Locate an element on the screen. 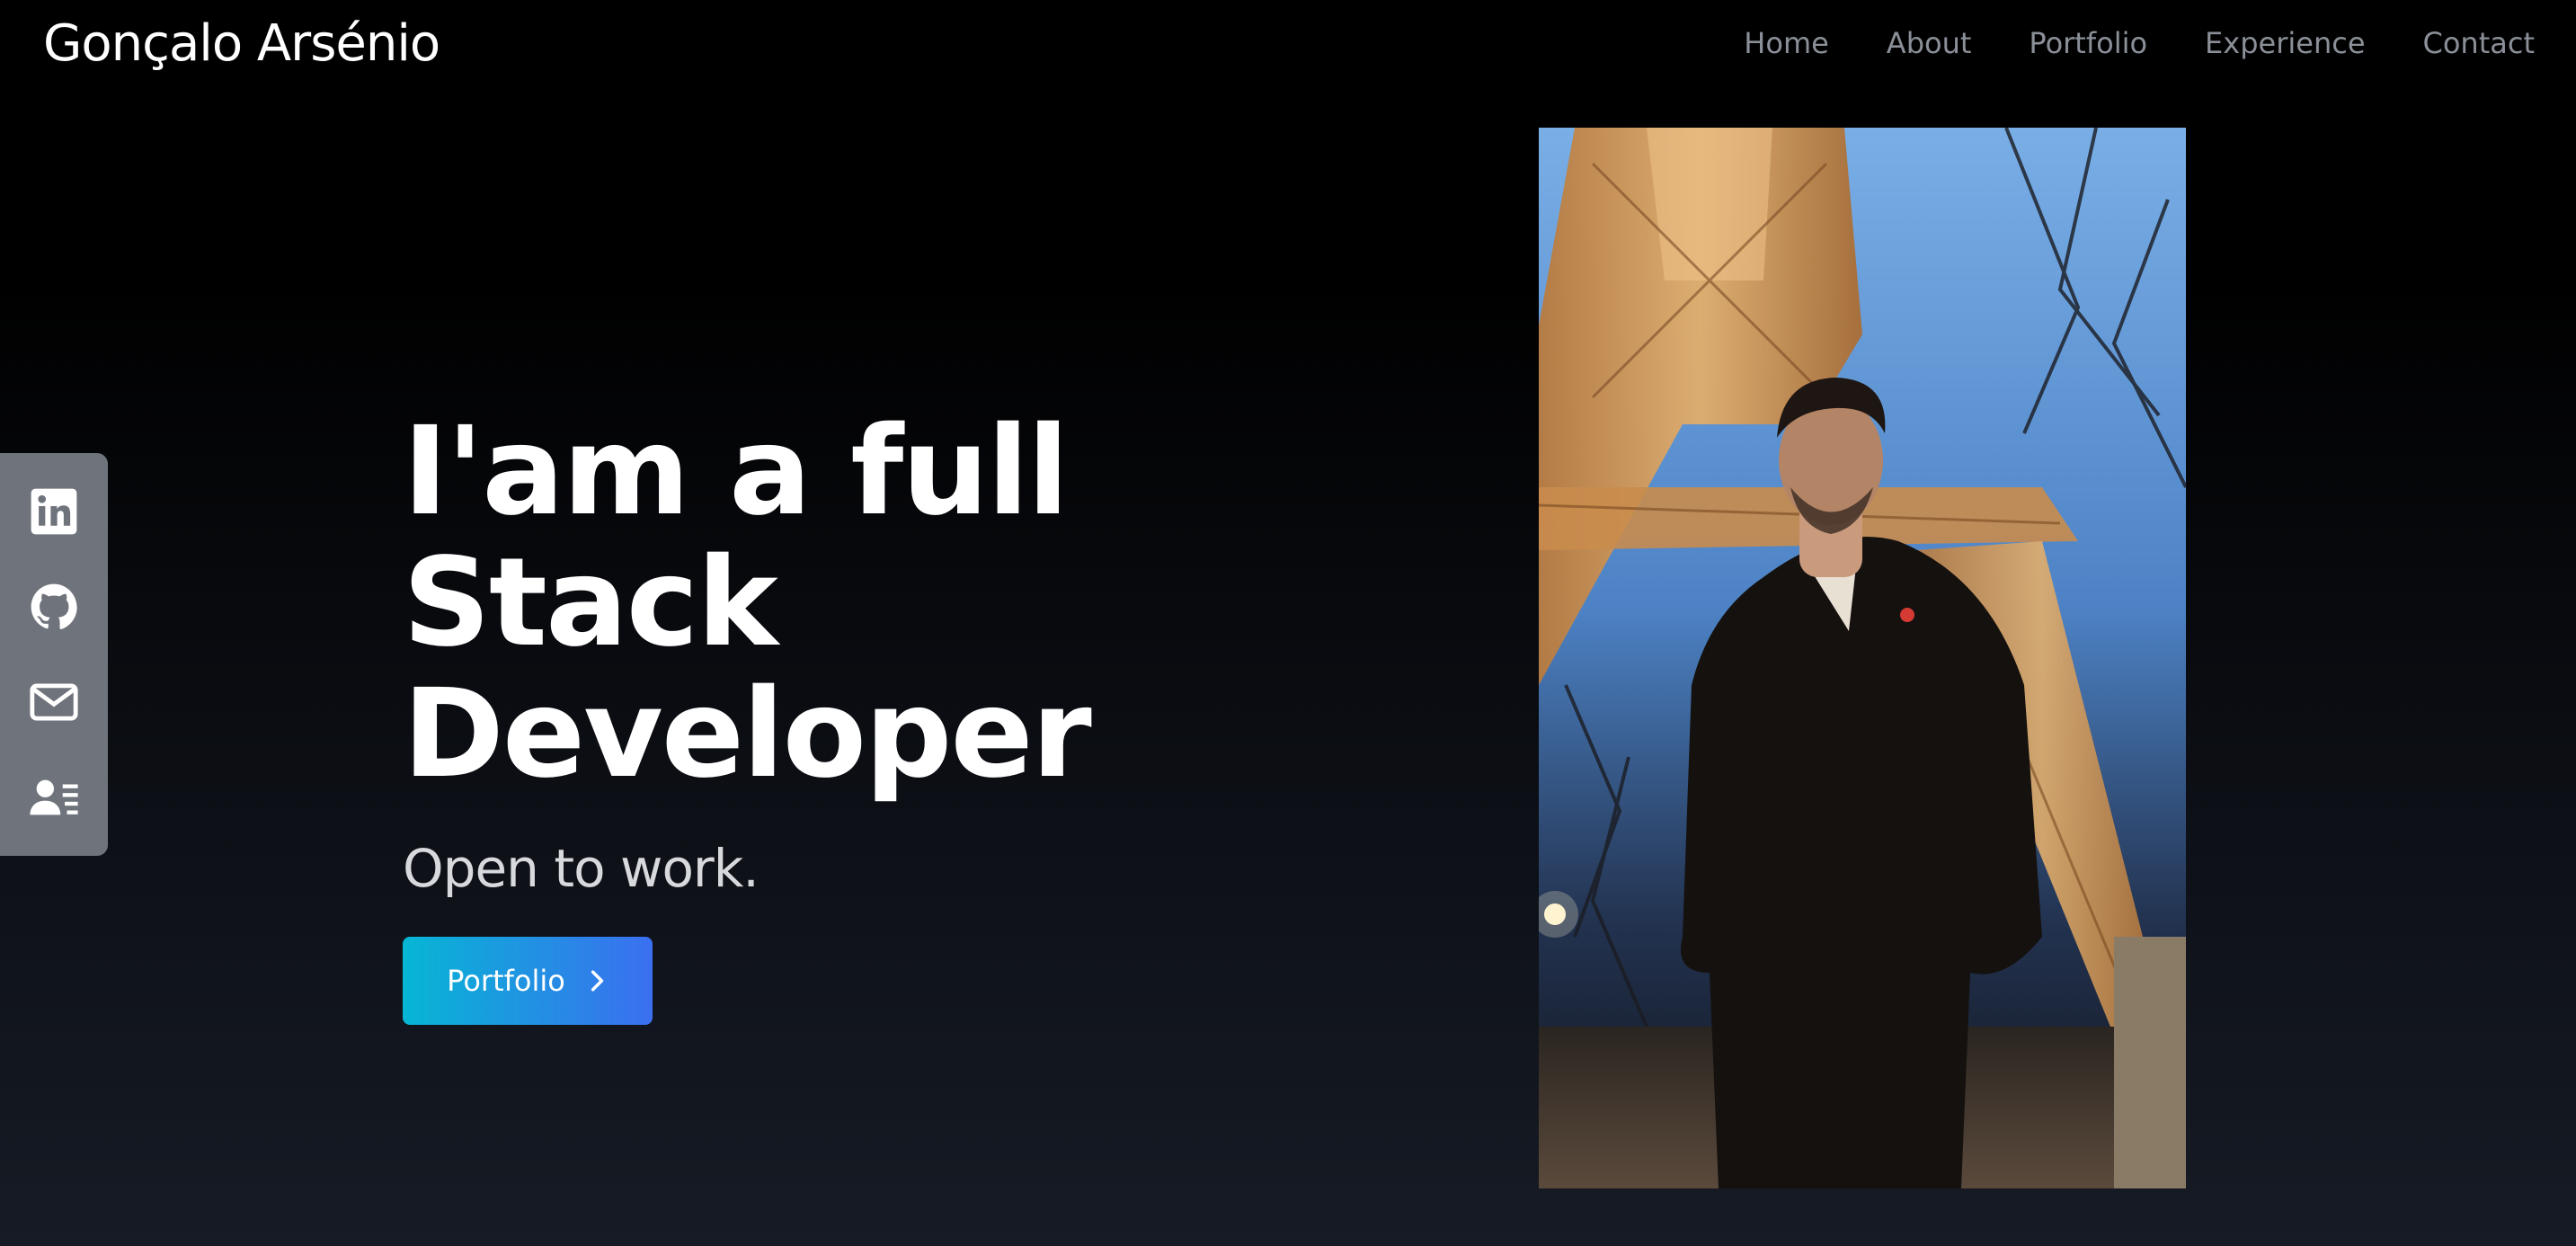  linkedin-link is located at coordinates (54, 511).